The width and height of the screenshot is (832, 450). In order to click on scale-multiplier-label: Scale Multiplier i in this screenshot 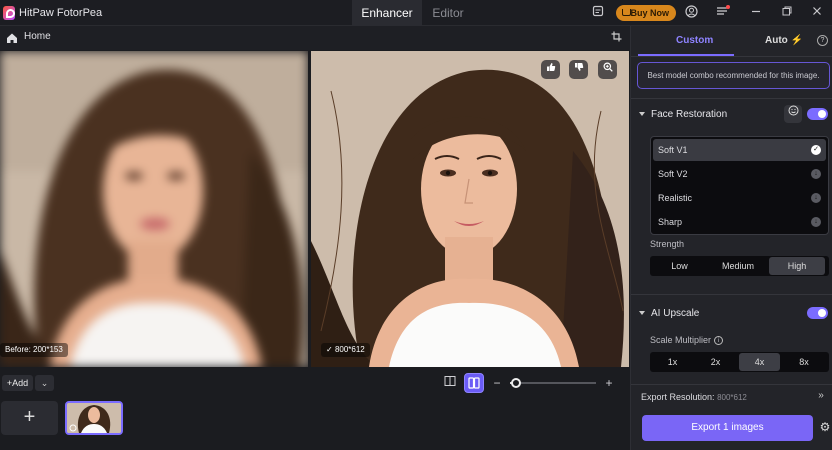, I will do `click(687, 340)`.